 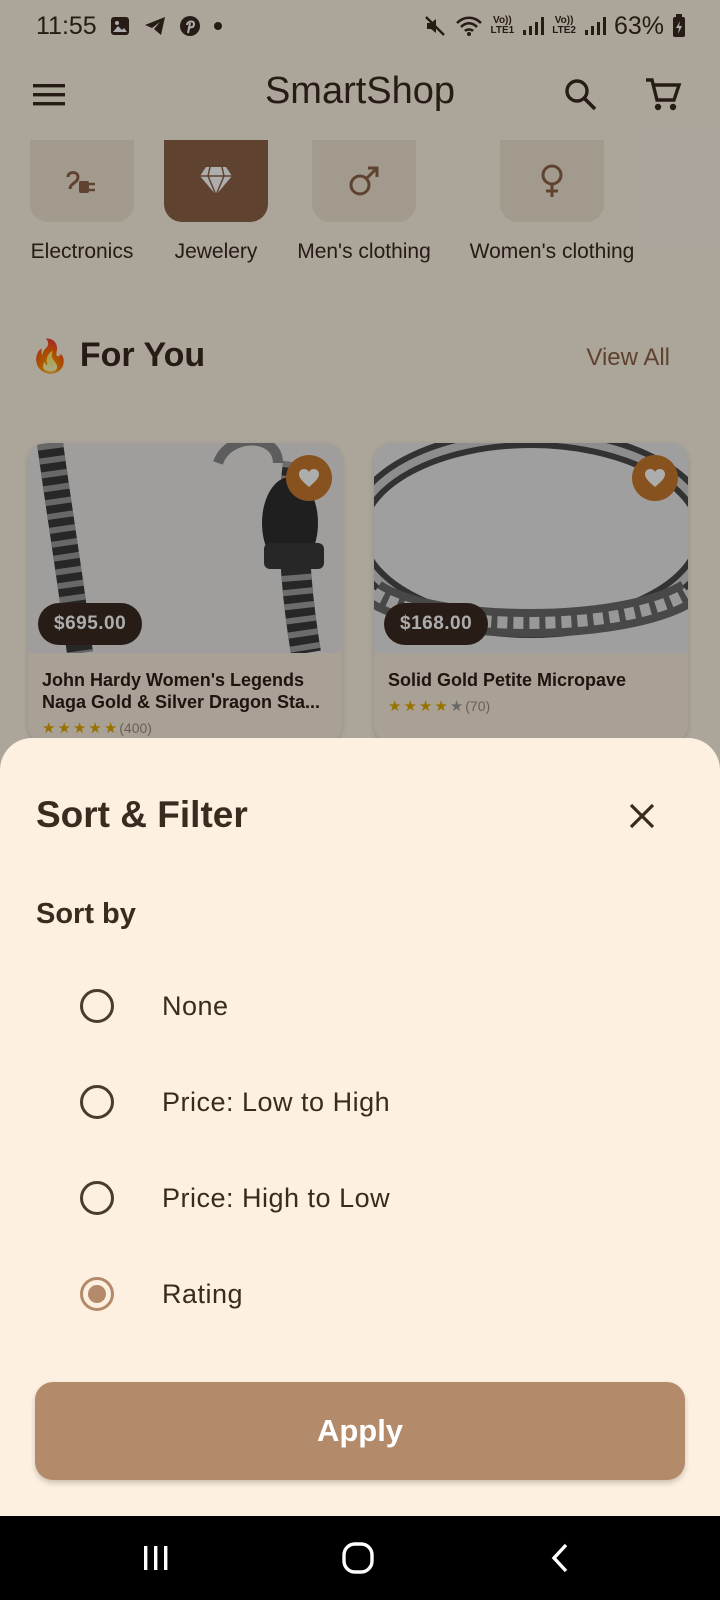 What do you see at coordinates (370, 1294) in the screenshot?
I see `sort-option-rating: Rating` at bounding box center [370, 1294].